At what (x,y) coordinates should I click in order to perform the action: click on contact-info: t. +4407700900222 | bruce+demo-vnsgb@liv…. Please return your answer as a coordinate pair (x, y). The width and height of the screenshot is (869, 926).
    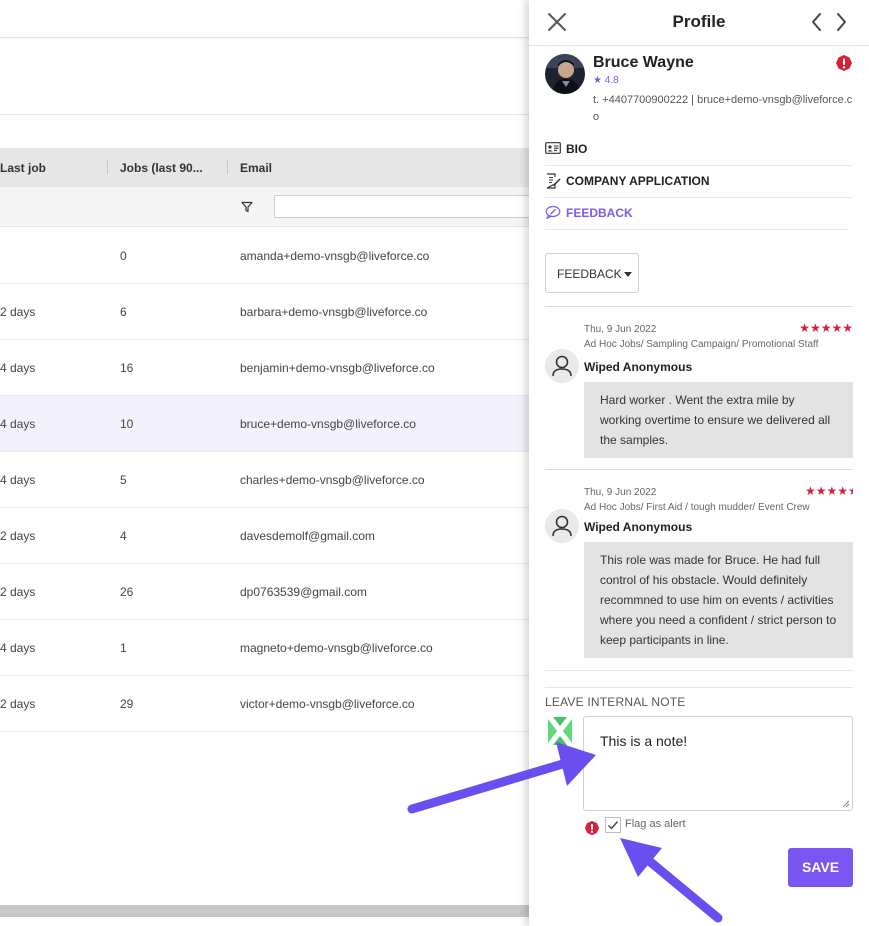
    Looking at the image, I should click on (723, 108).